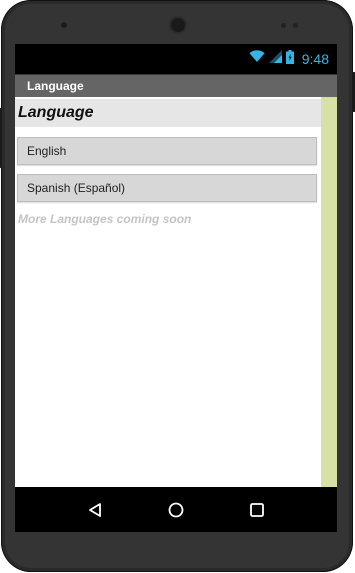 This screenshot has height=573, width=355. What do you see at coordinates (176, 59) in the screenshot?
I see `status-bar: 9:48` at bounding box center [176, 59].